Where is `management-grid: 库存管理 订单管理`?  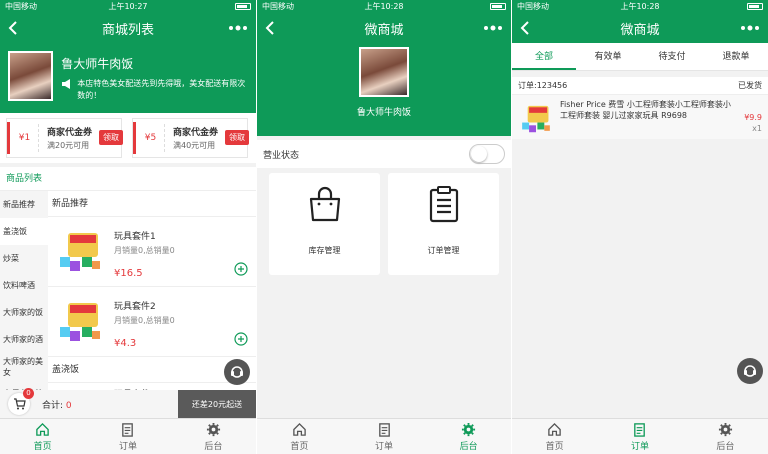
management-grid: 库存管理 订单管理 is located at coordinates (384, 224).